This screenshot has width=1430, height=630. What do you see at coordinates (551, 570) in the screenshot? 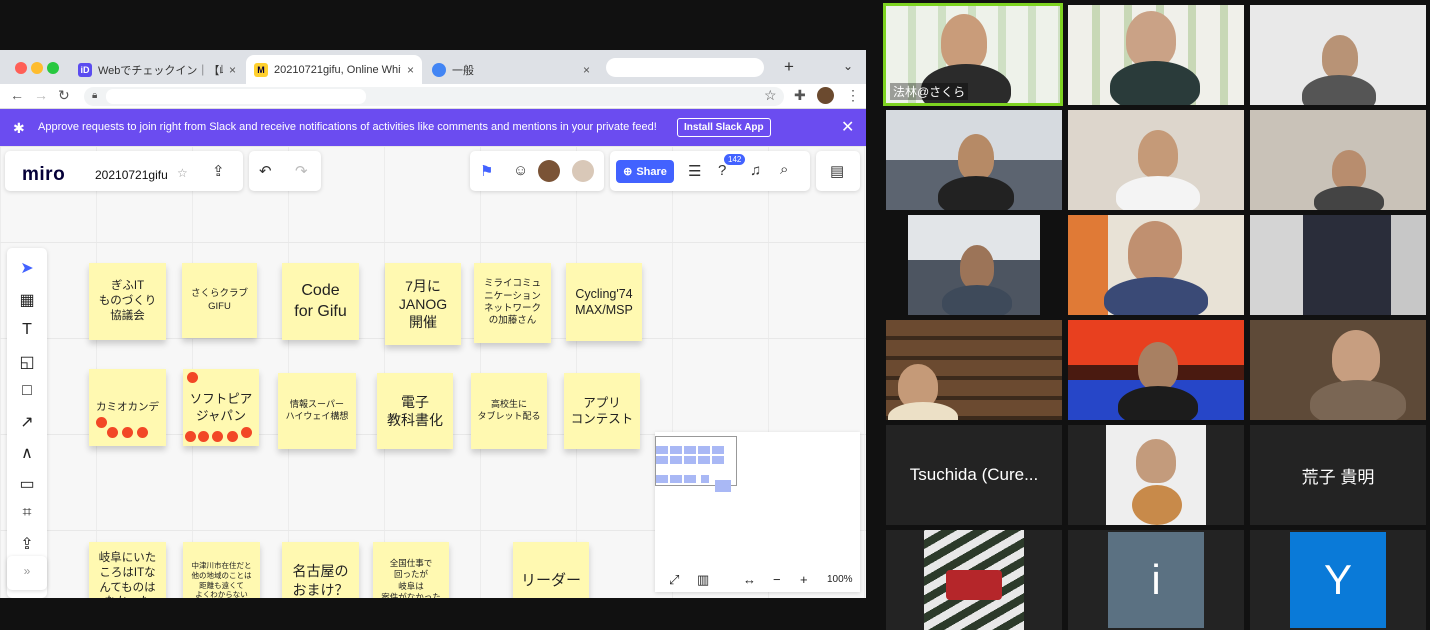
I see `sticky-note: リーダー` at bounding box center [551, 570].